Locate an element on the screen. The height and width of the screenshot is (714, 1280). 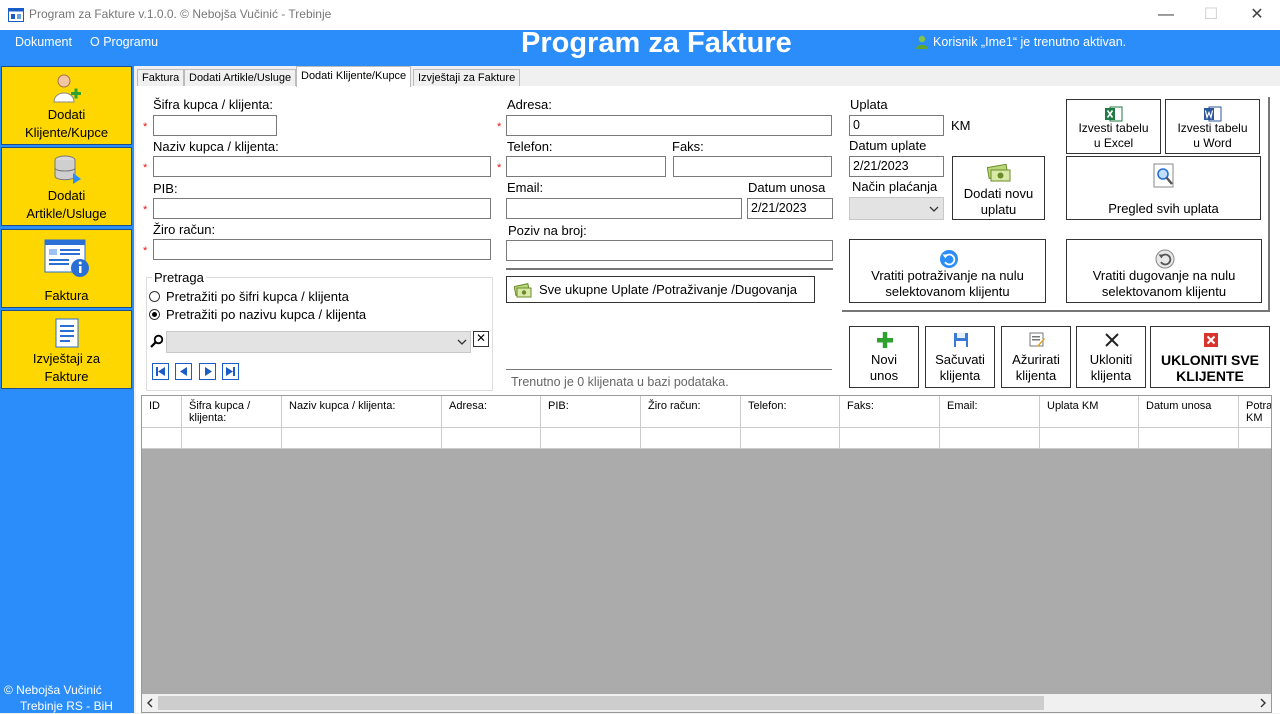
datum-uplate-input: 2/21/2023 is located at coordinates (896, 166).